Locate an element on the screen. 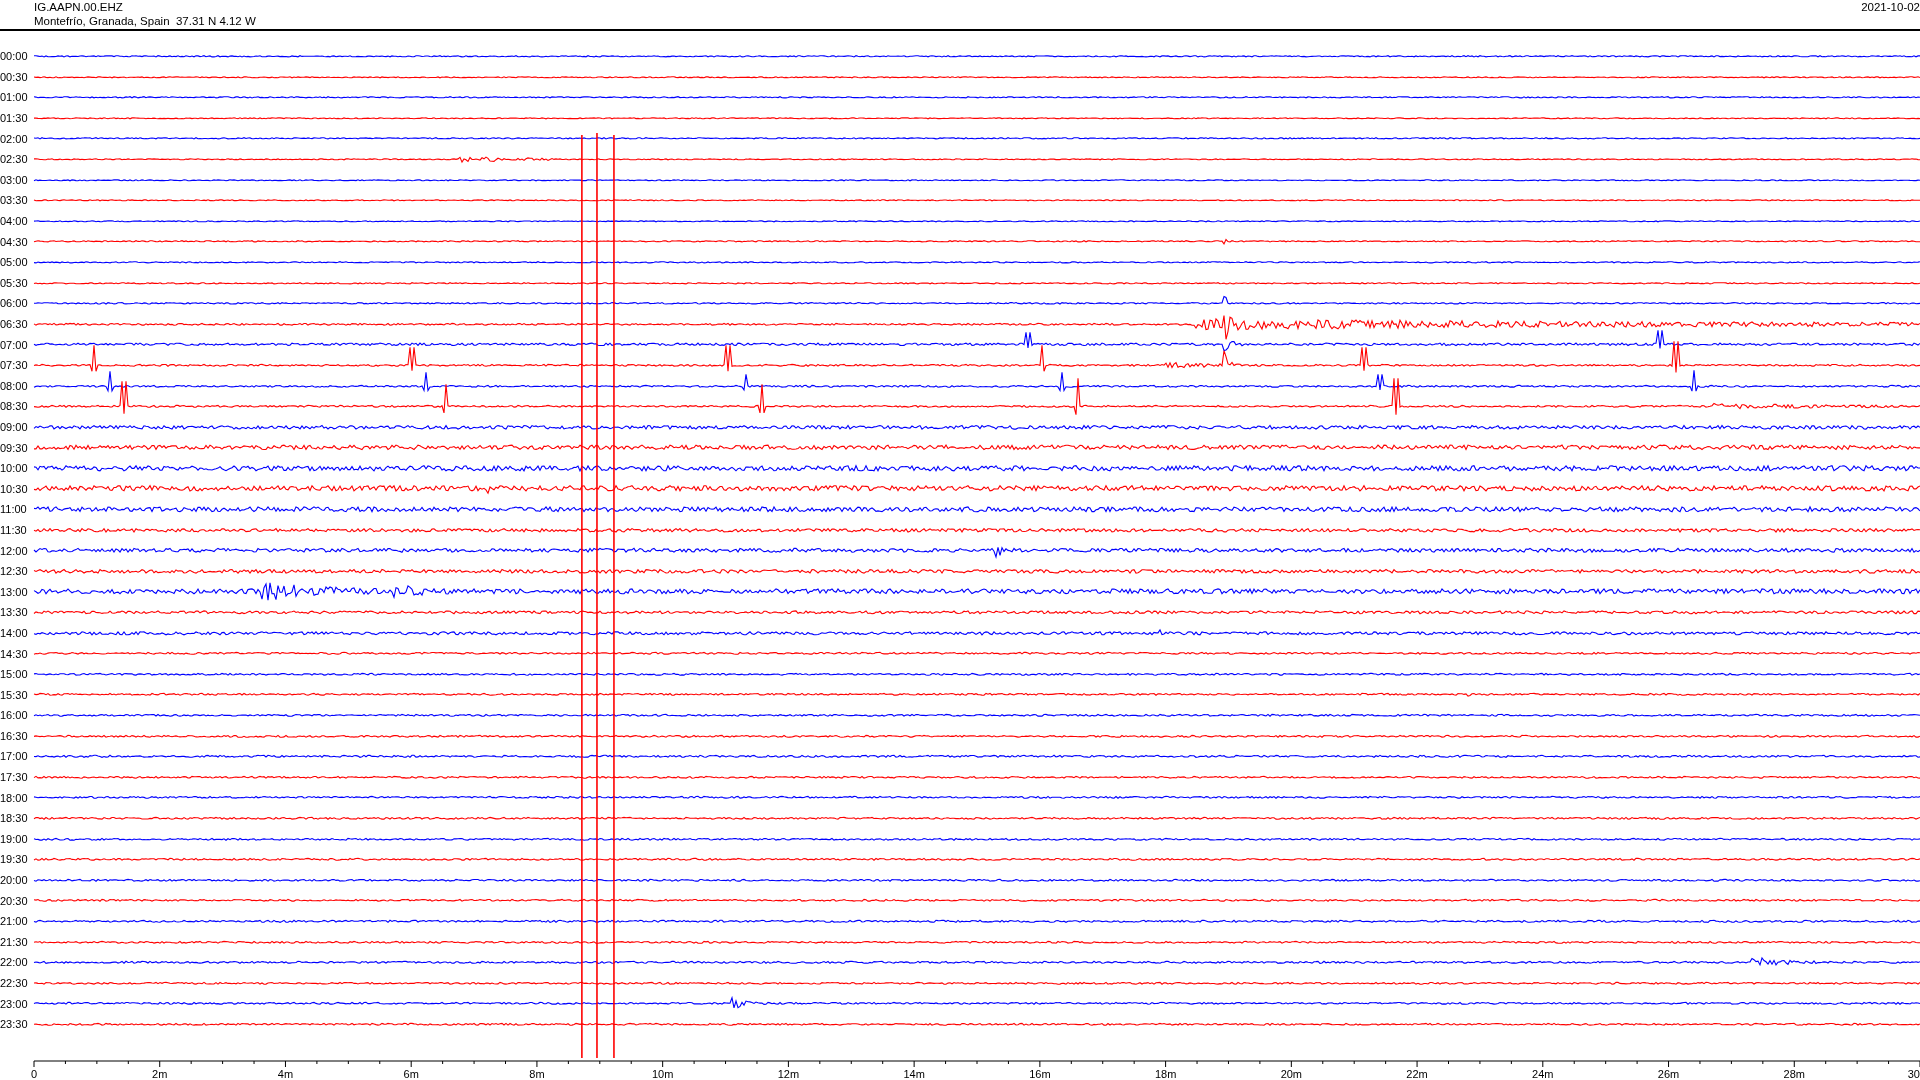  time-label: 16:30 is located at coordinates (14, 735).